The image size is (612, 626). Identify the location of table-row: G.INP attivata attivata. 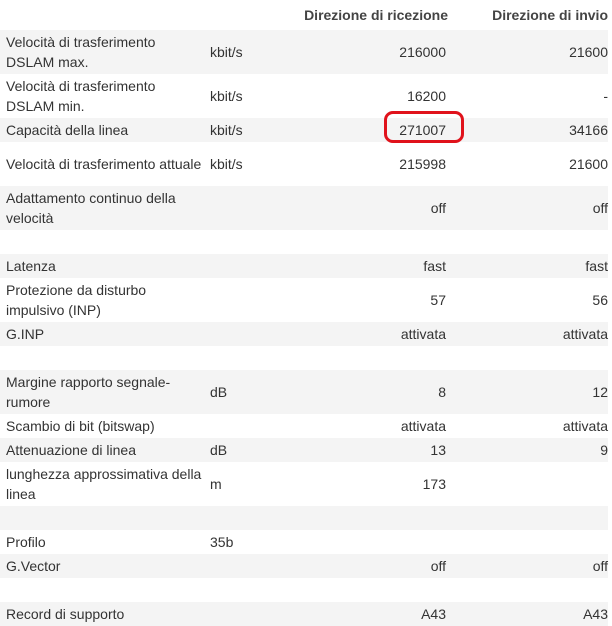
(304, 334).